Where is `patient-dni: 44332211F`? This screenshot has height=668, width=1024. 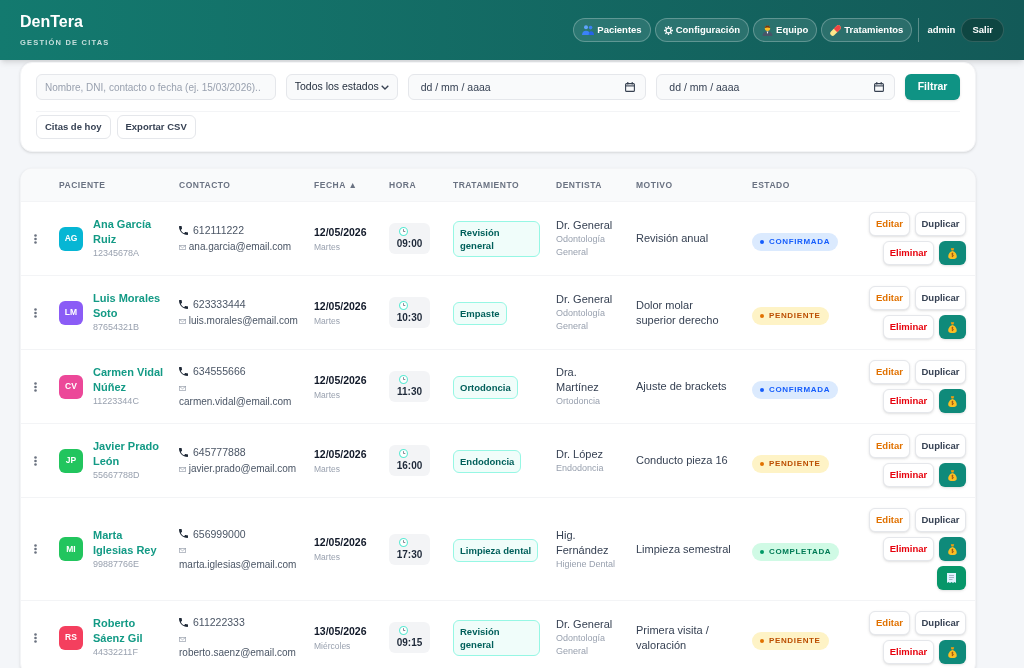
patient-dni: 44332211F is located at coordinates (116, 652).